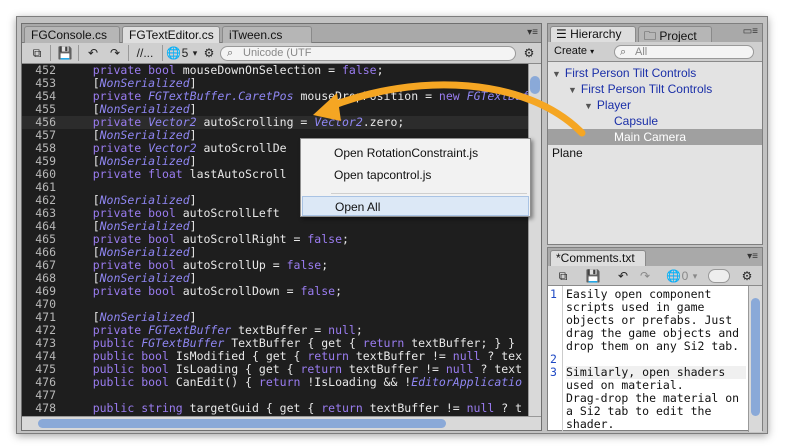  I want to click on comments-tab-bar: *Comments.txt ▾≡, so click(655, 257).